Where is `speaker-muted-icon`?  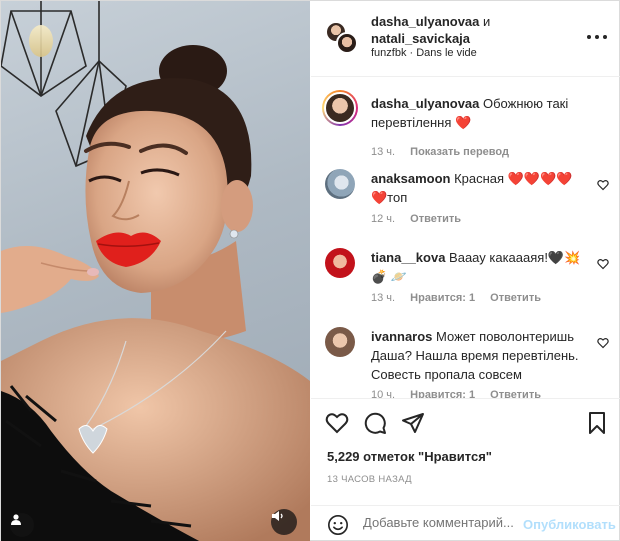 speaker-muted-icon is located at coordinates (277, 516).